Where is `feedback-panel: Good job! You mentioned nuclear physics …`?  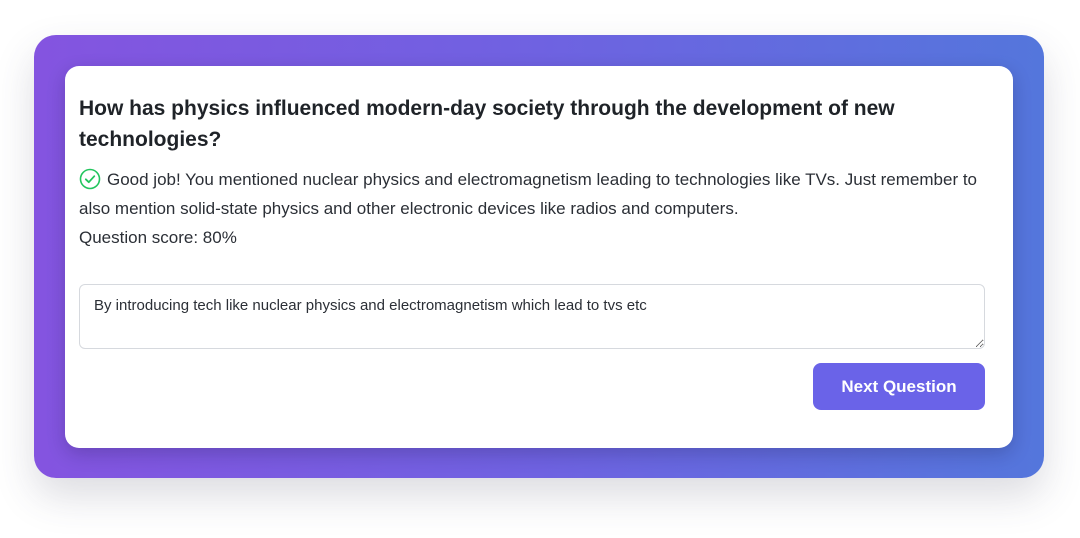
feedback-panel: Good job! You mentioned nuclear physics … is located at coordinates (529, 208).